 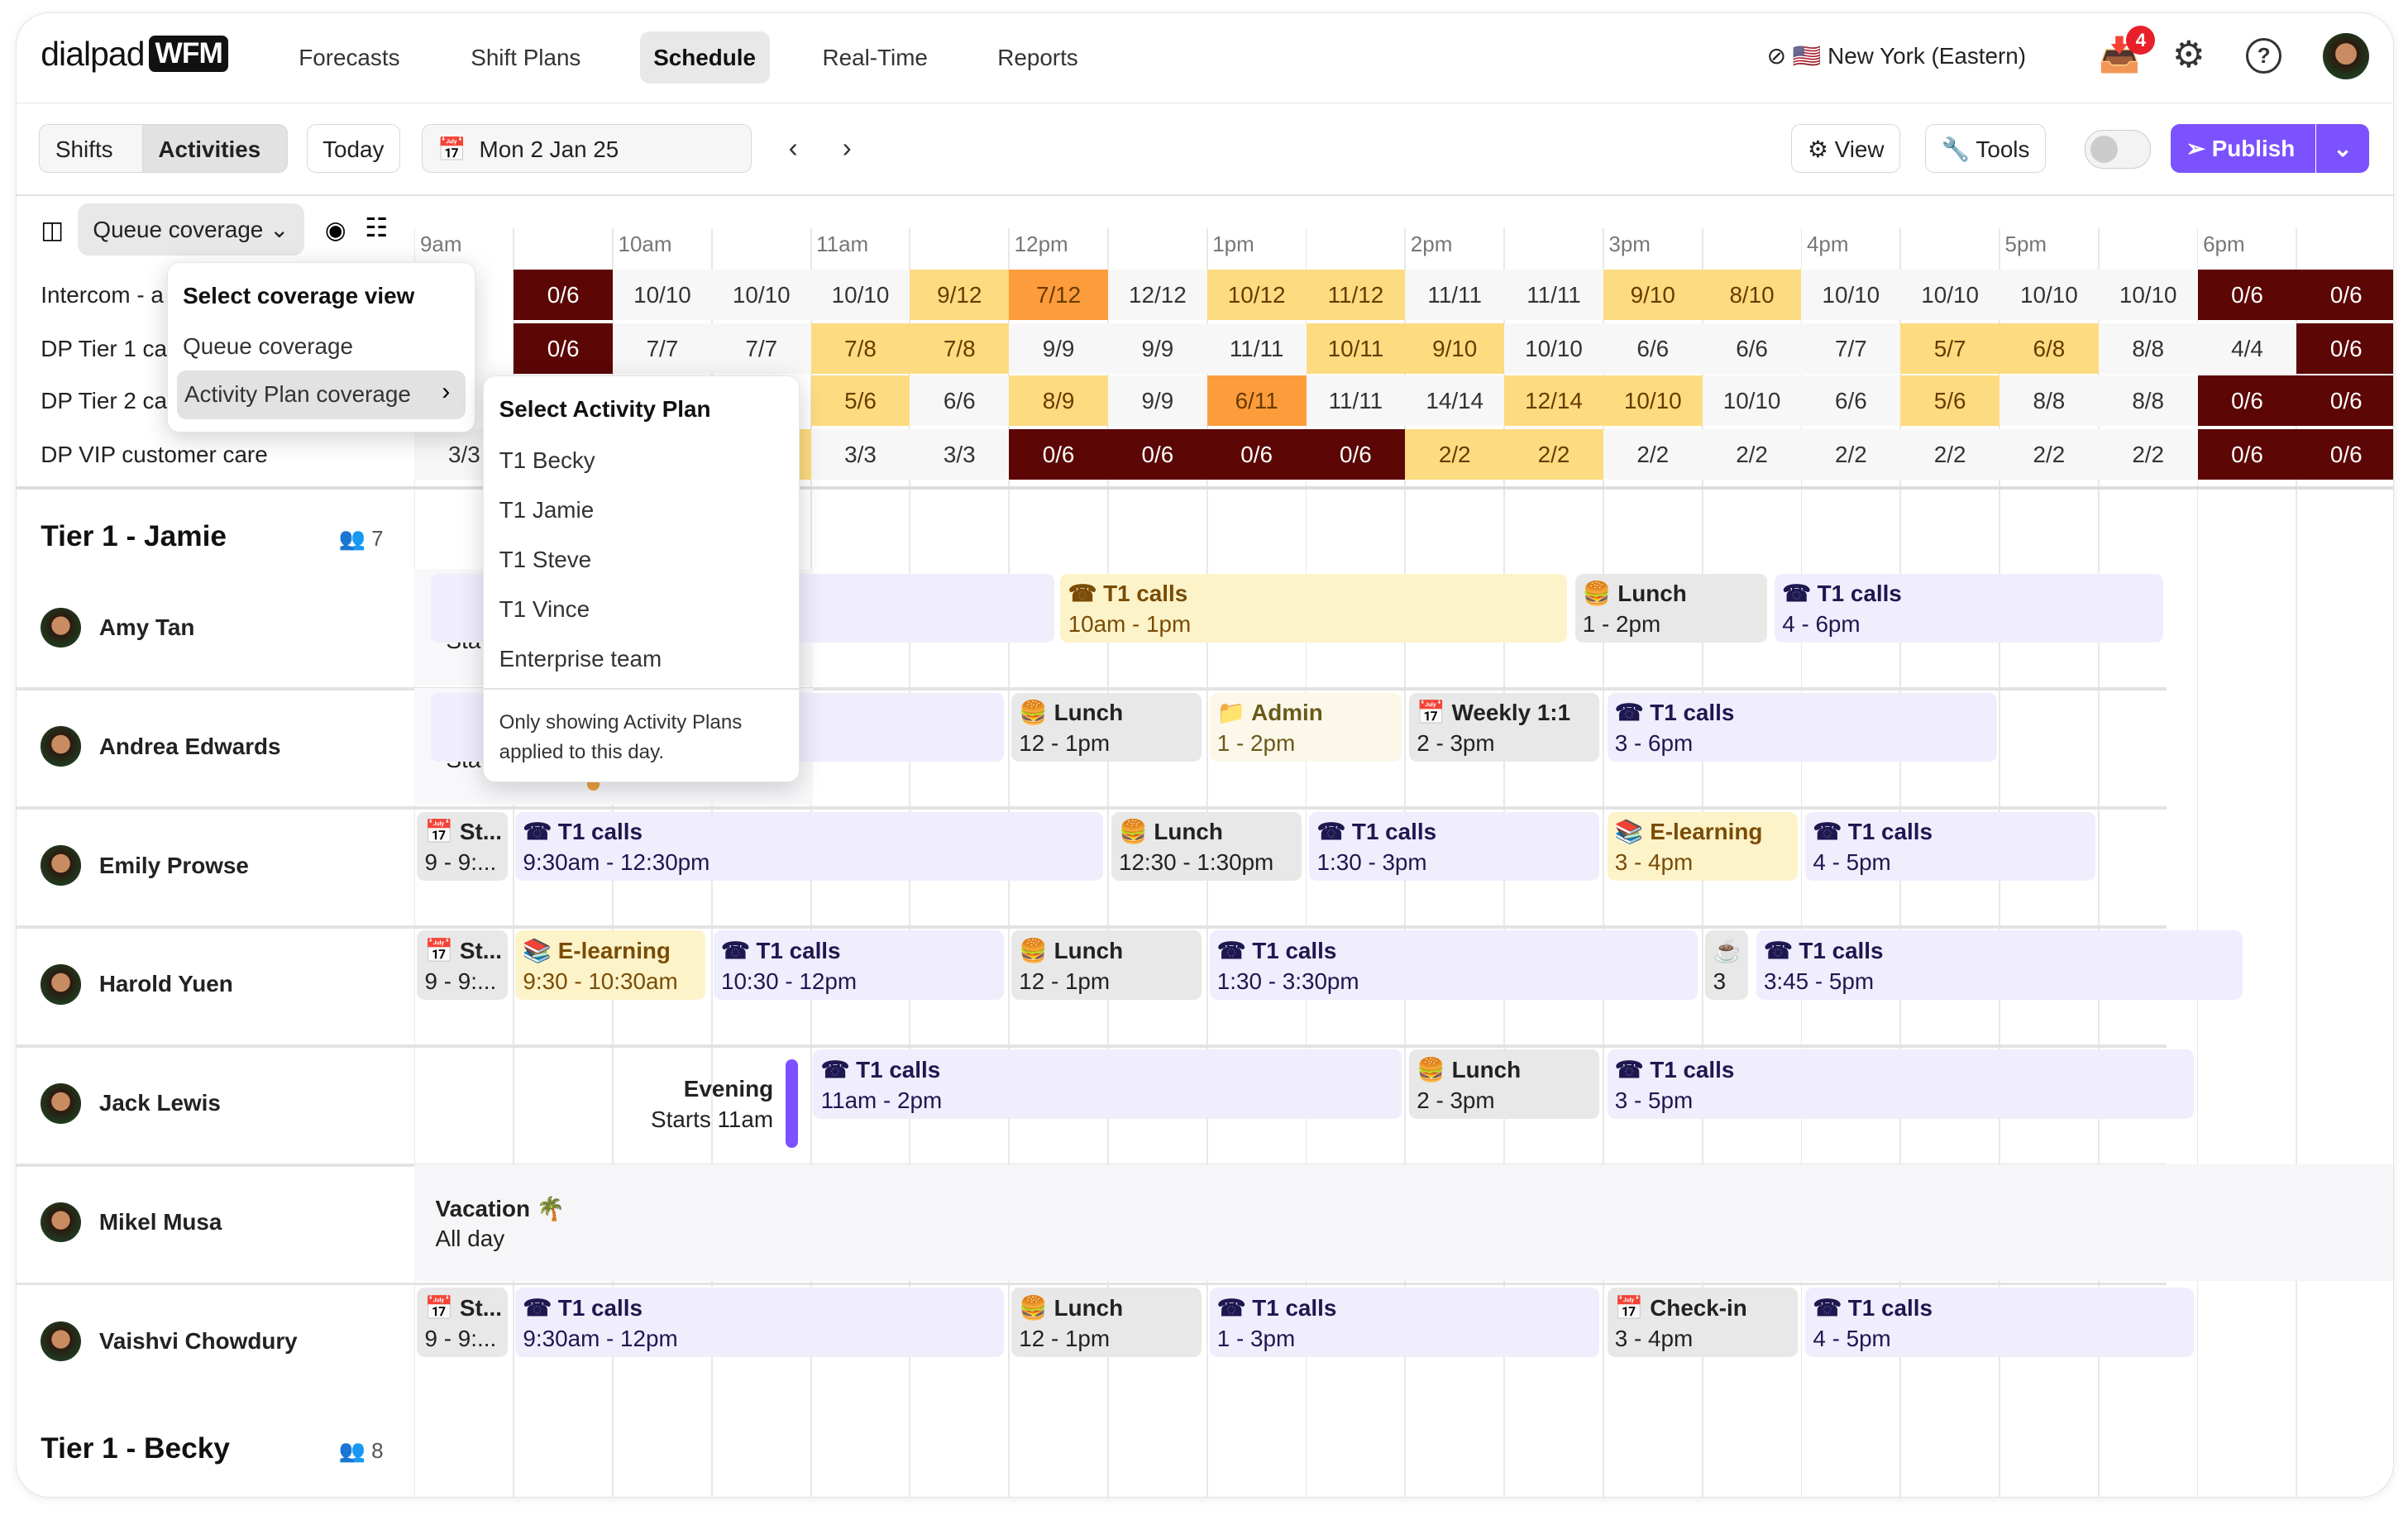 I want to click on activity-block: 📚 E-learning 9:30 - 10:30am, so click(x=610, y=965).